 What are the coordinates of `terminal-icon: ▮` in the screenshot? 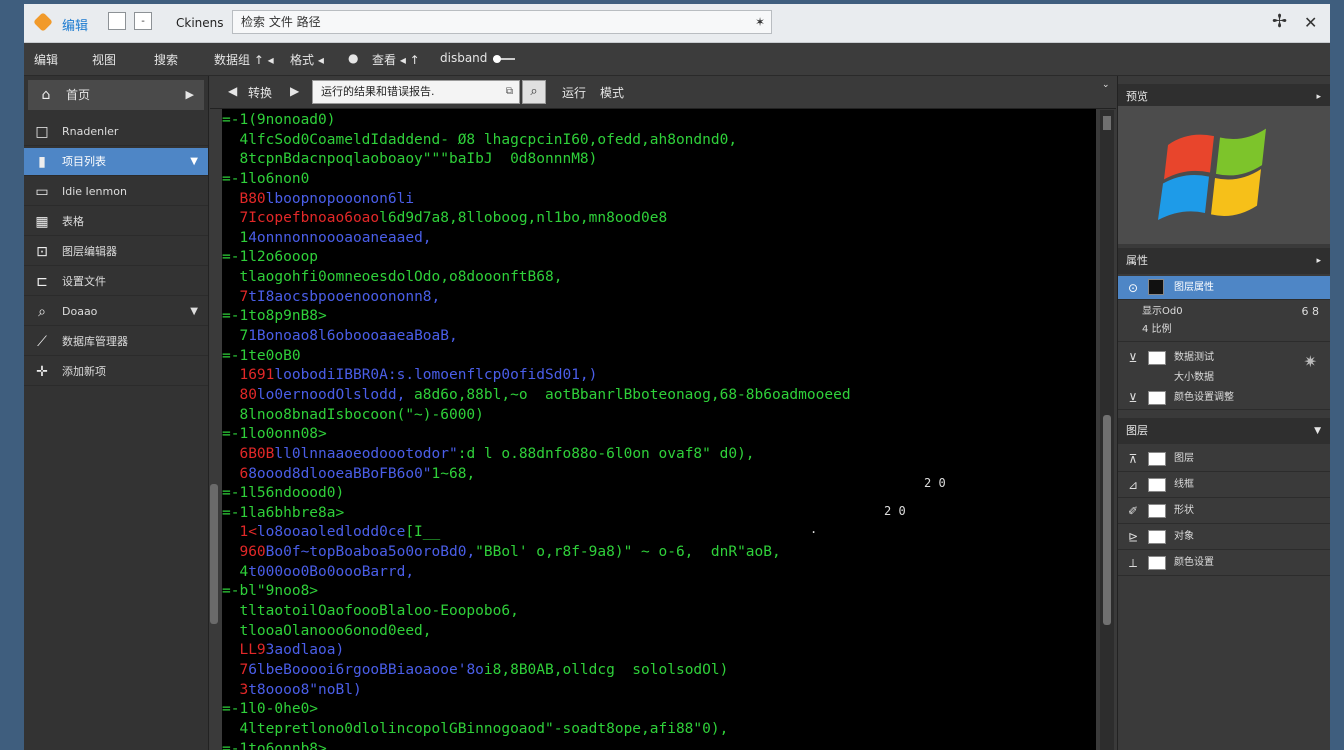 It's located at (42, 162).